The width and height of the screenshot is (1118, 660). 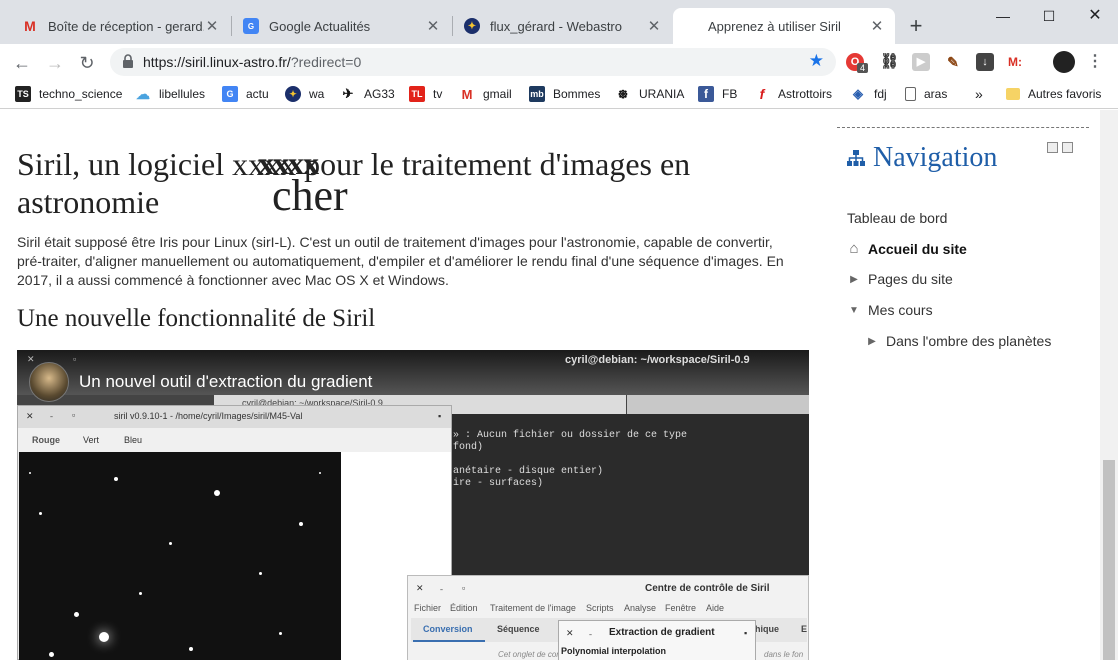 What do you see at coordinates (856, 158) in the screenshot?
I see `sitemap-icon` at bounding box center [856, 158].